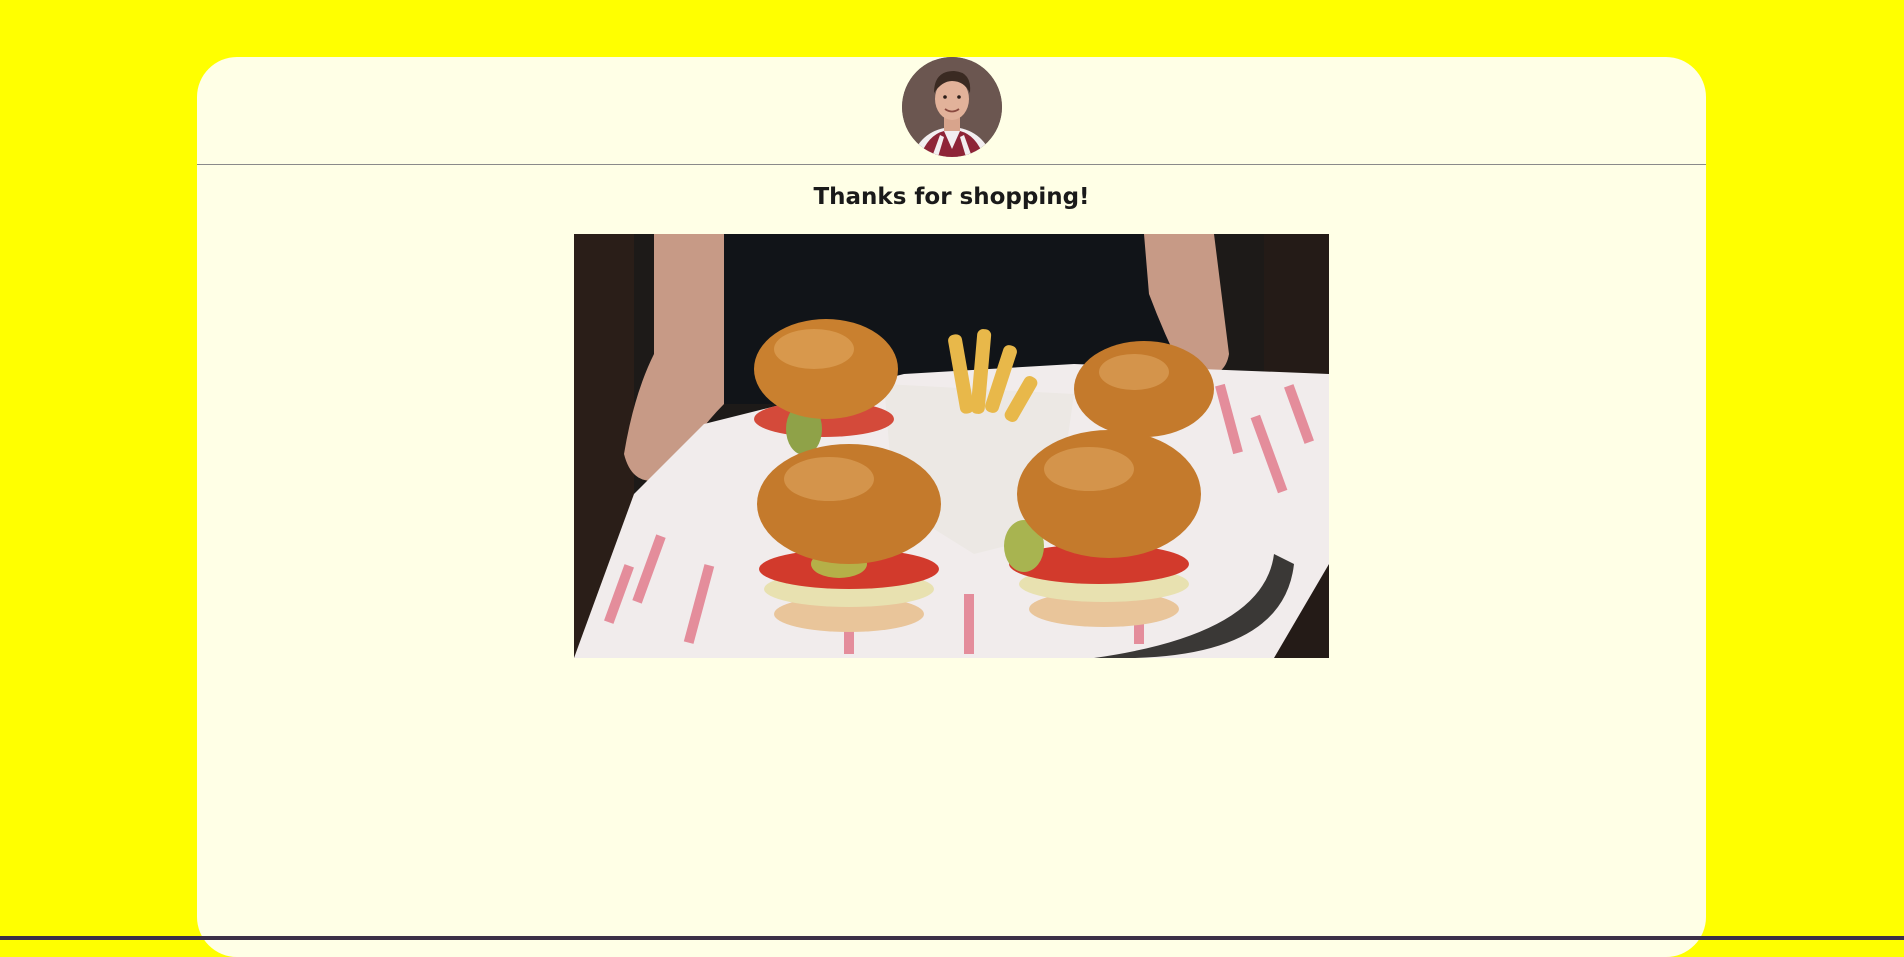 The height and width of the screenshot is (957, 1904). I want to click on page-title: Thanks for shopping!, so click(951, 197).